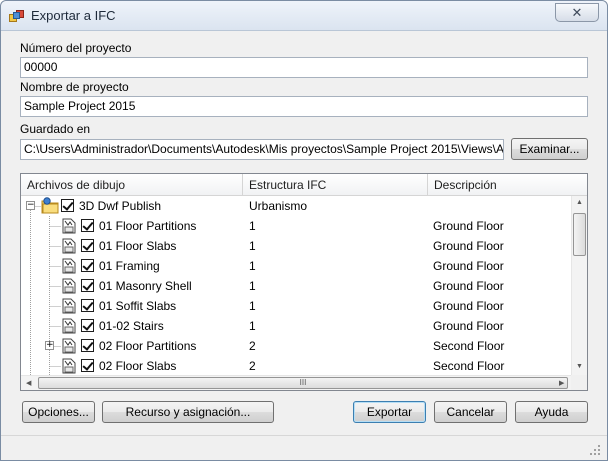 This screenshot has height=461, width=608. What do you see at coordinates (73, 15) in the screenshot?
I see `window-title: Exportar a IFC` at bounding box center [73, 15].